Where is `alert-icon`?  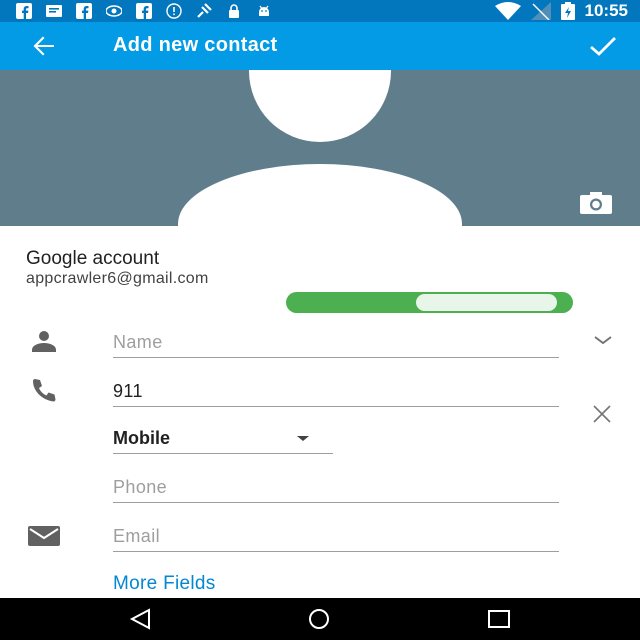
alert-icon is located at coordinates (174, 11).